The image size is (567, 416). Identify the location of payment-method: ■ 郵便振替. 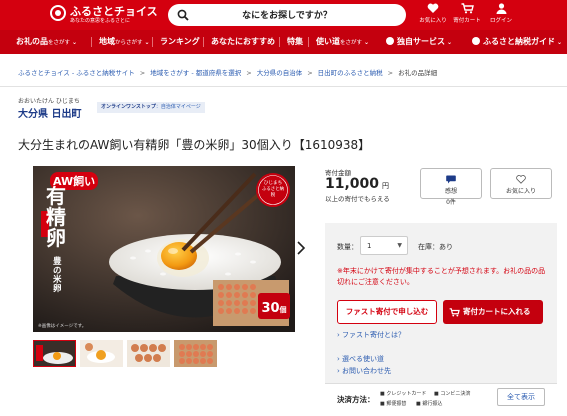
(393, 403).